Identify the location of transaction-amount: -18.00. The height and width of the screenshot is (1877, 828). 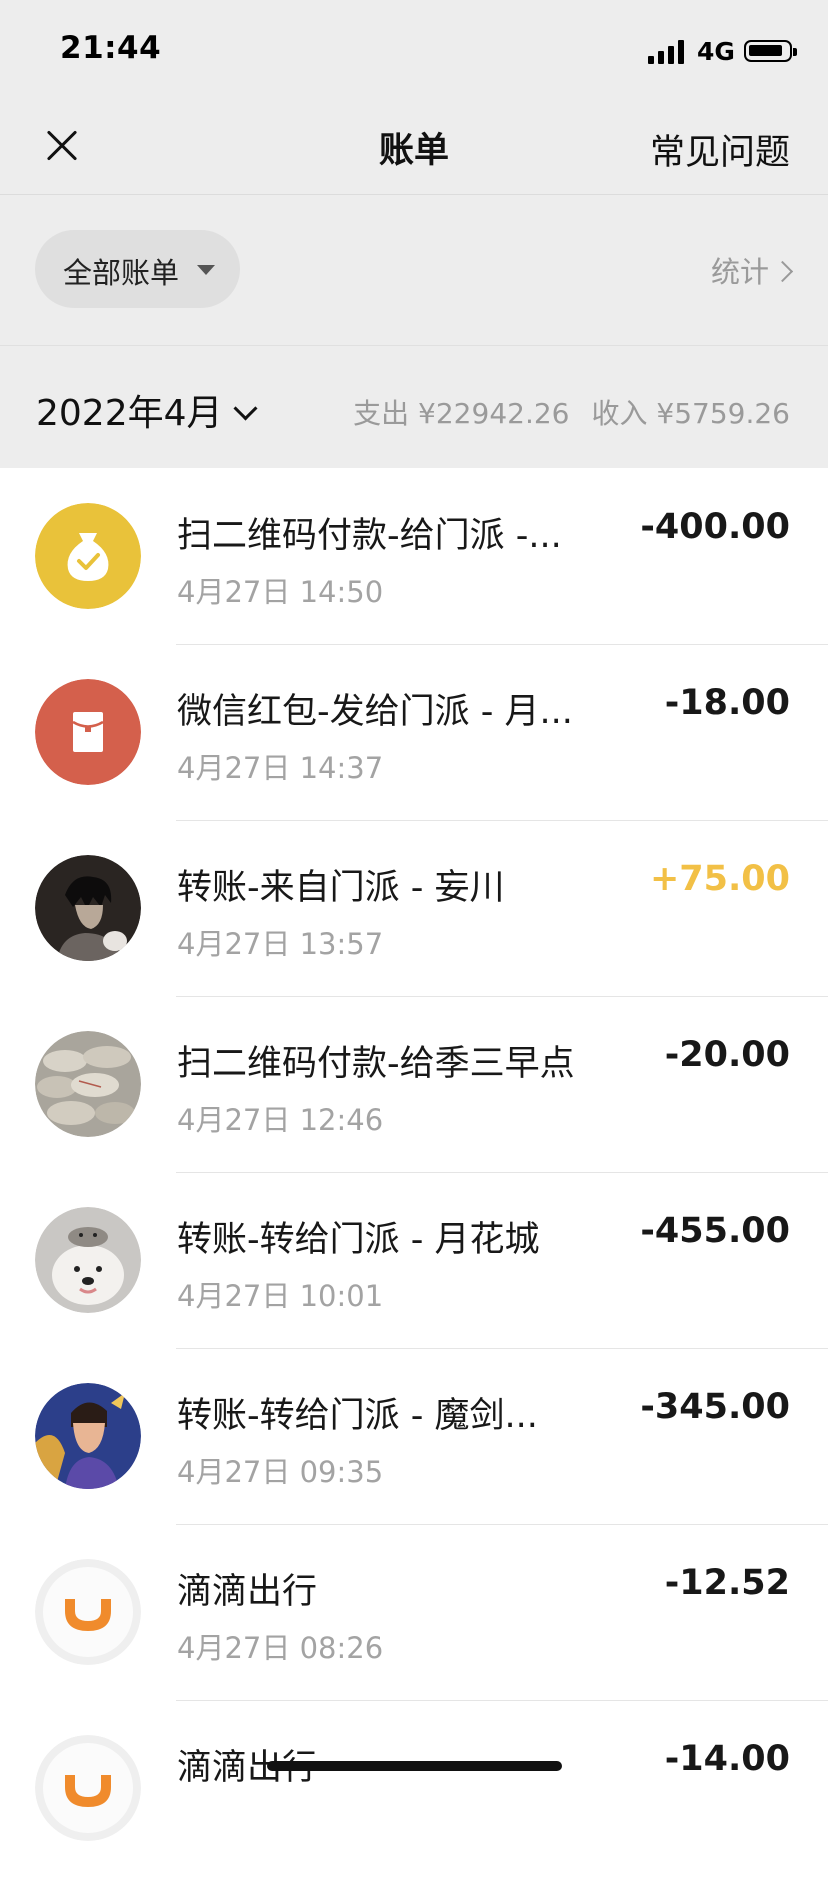
(727, 703).